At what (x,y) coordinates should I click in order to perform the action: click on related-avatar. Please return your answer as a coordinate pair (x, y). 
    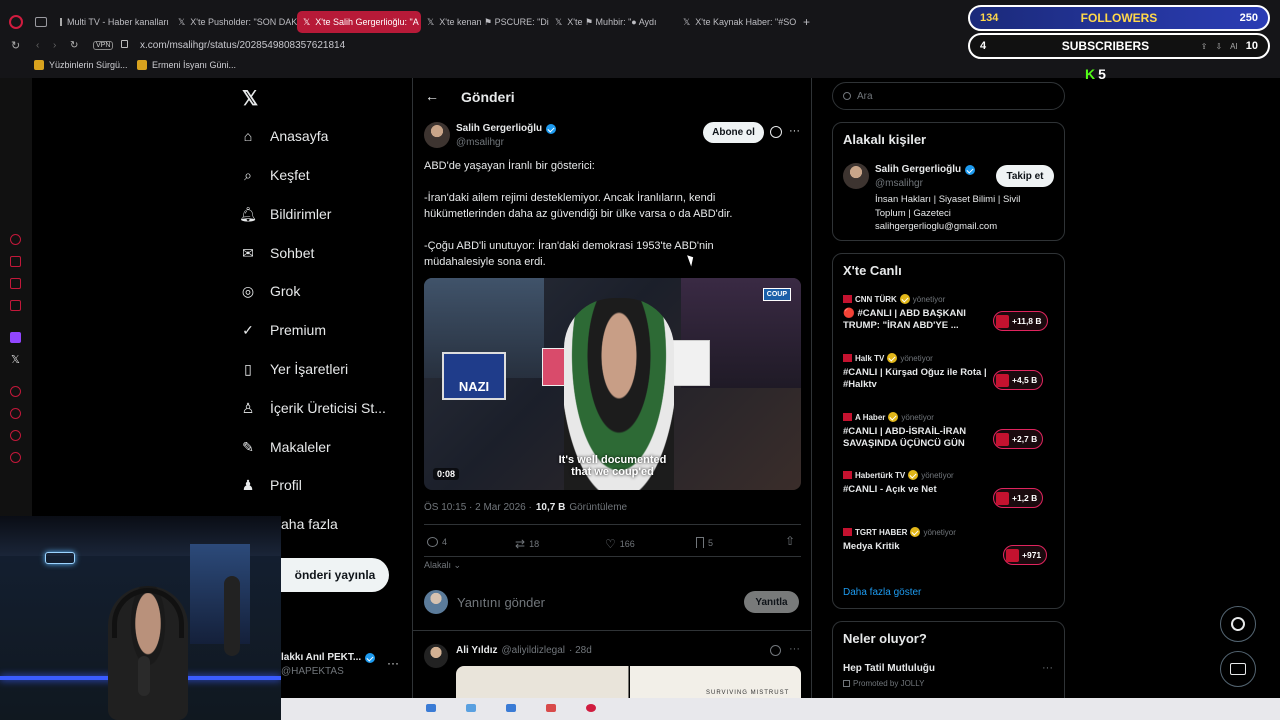
    Looking at the image, I should click on (856, 176).